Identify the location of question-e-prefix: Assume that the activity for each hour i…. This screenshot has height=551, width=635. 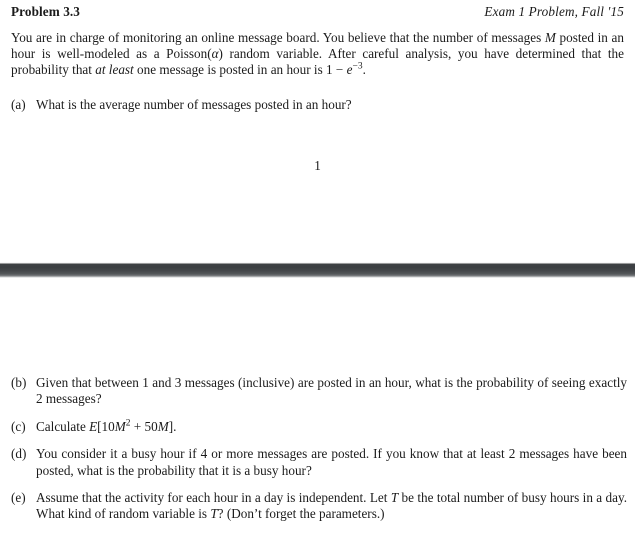
(213, 498).